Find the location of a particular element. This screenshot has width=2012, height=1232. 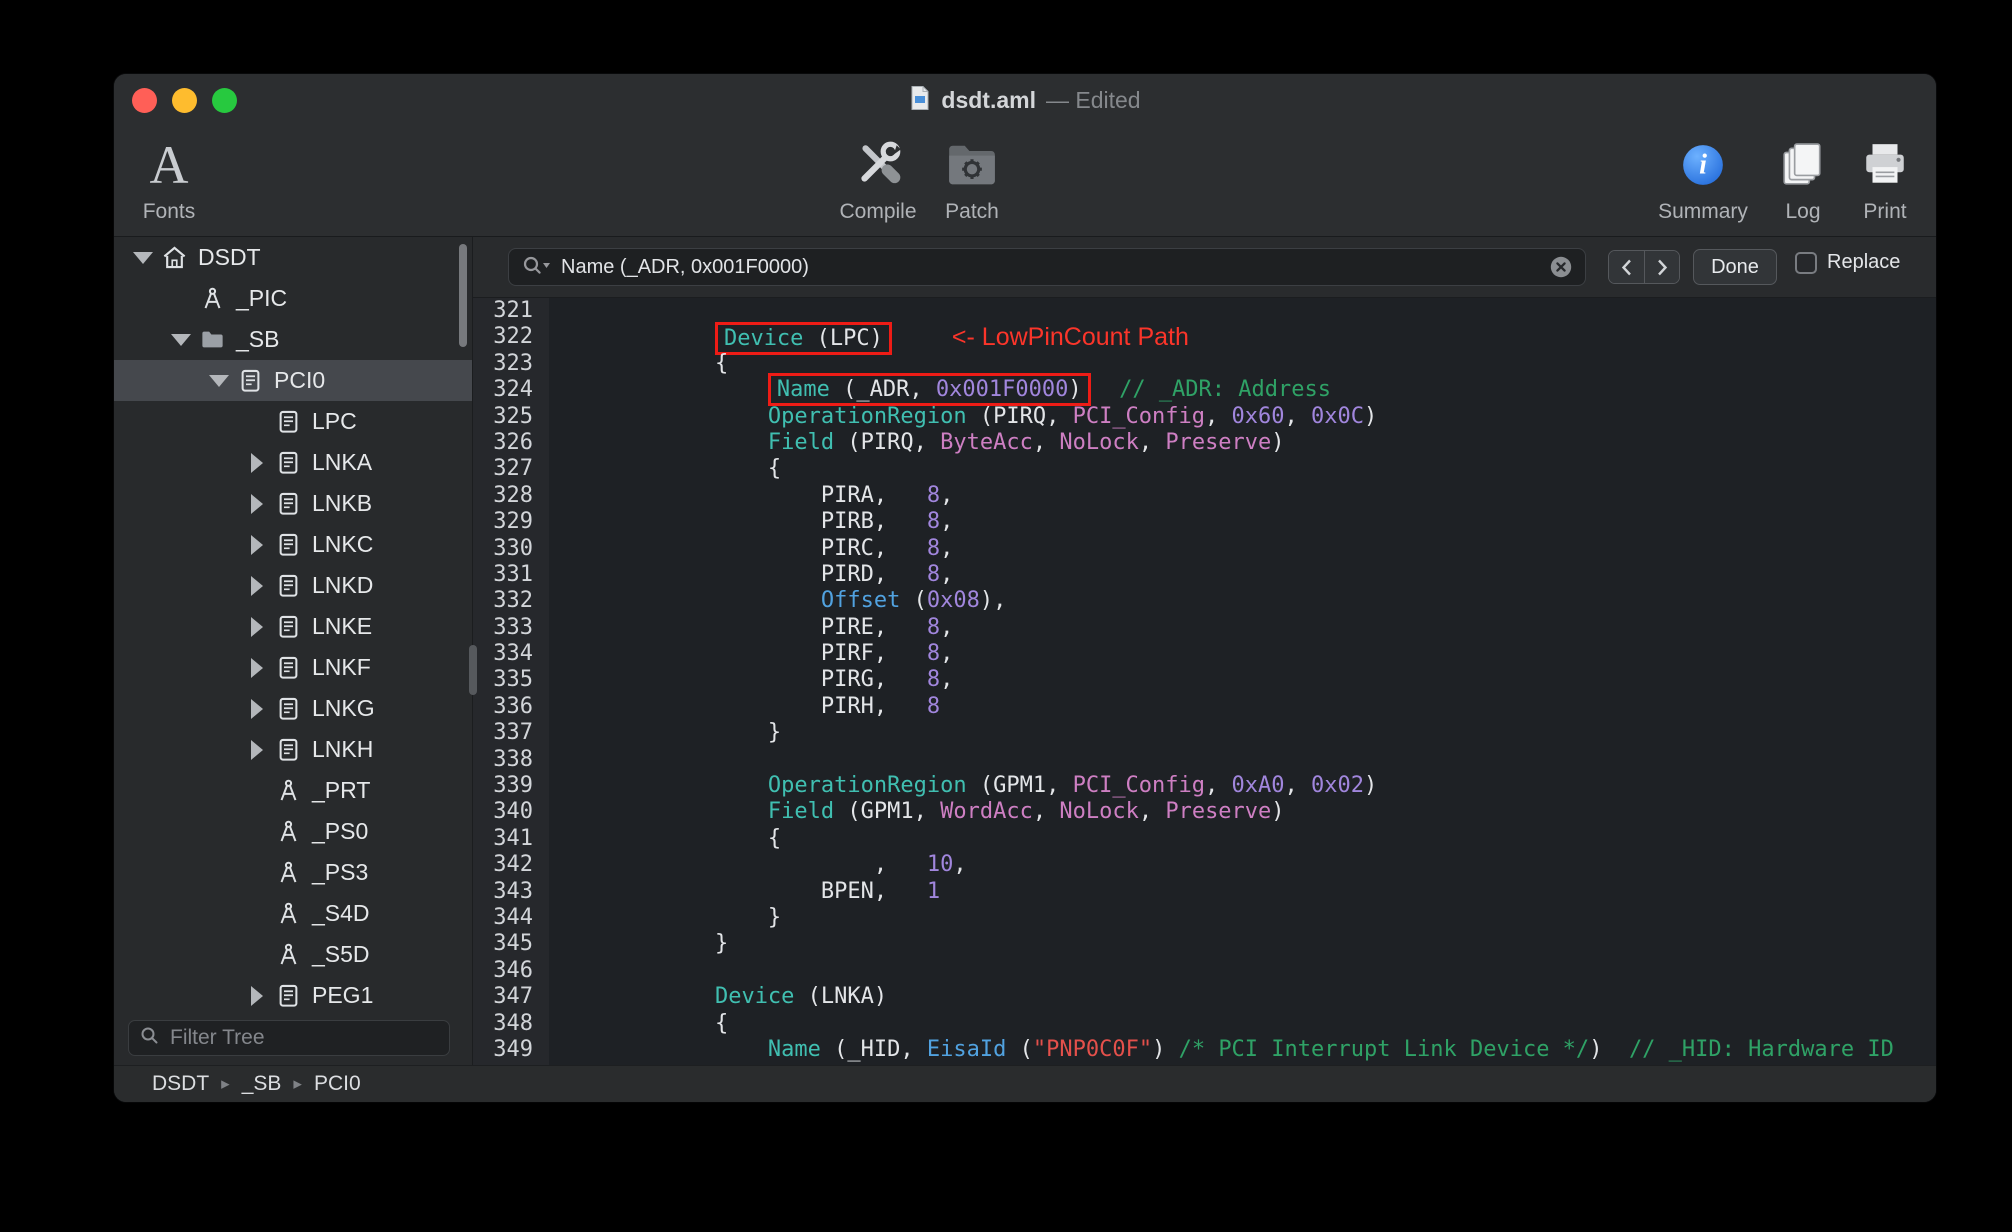

sidebar-item-lnkh: LNKH is located at coordinates (293, 749).